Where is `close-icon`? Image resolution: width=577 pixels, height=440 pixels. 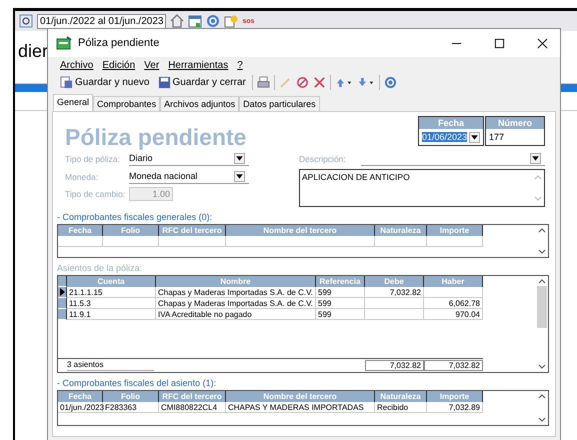
close-icon is located at coordinates (542, 43).